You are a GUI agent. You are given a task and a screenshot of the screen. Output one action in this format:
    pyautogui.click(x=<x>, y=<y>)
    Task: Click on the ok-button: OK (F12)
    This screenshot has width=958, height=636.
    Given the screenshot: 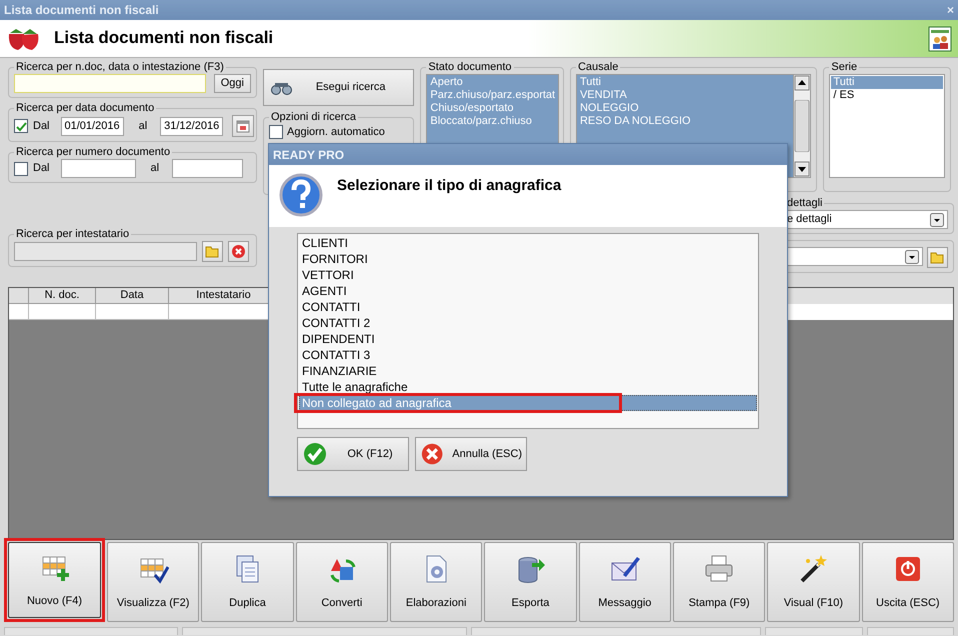 What is the action you would take?
    pyautogui.click(x=353, y=454)
    